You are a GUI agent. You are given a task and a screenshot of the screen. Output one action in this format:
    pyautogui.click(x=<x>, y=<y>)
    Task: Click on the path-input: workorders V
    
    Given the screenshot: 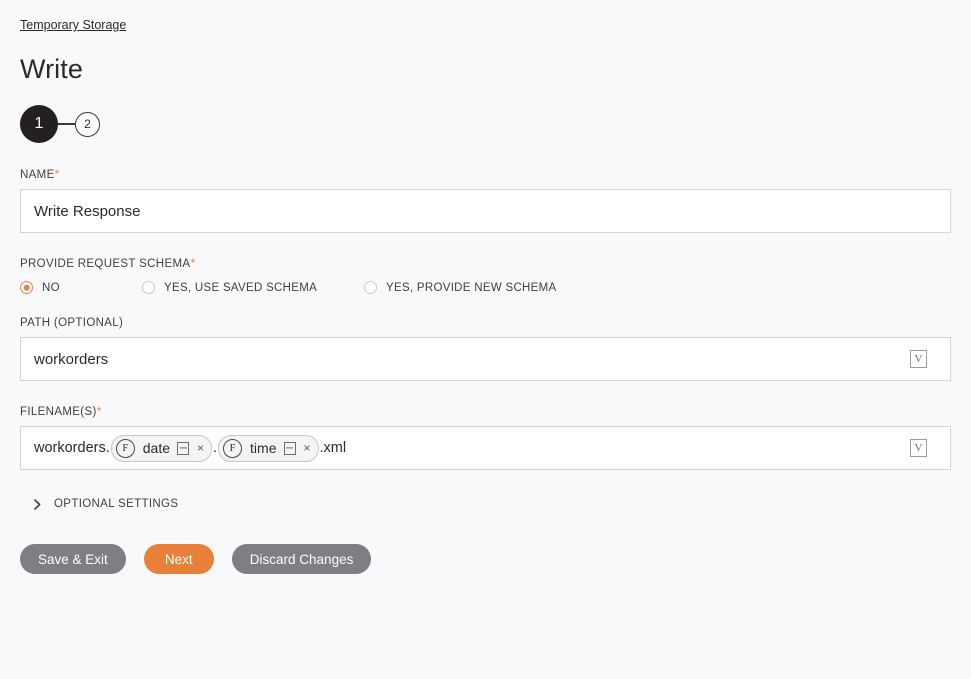 What is the action you would take?
    pyautogui.click(x=485, y=359)
    